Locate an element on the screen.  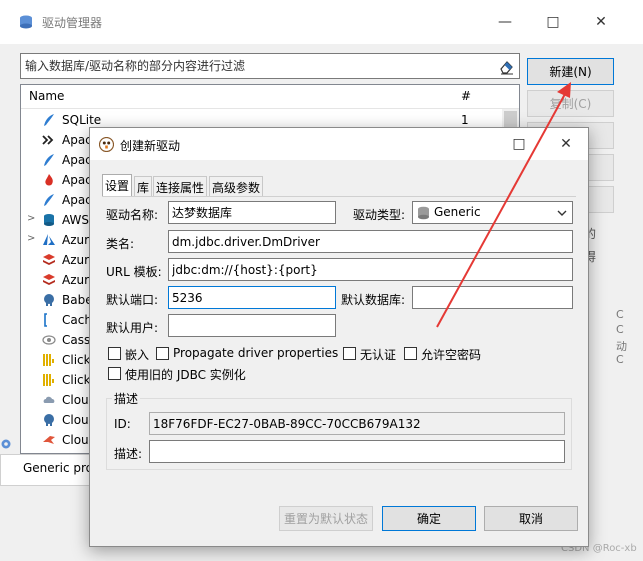
driver-filter-input is located at coordinates (258, 66).